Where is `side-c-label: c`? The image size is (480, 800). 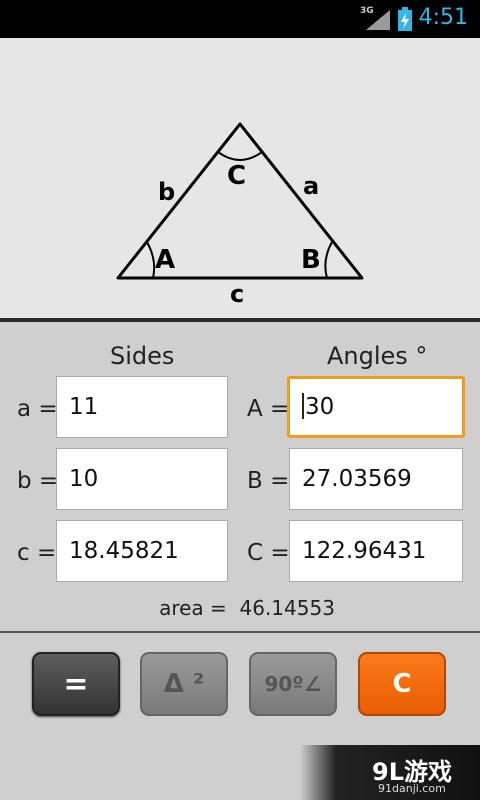
side-c-label: c is located at coordinates (237, 294).